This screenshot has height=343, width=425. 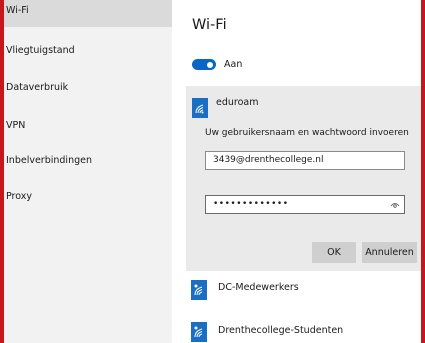 What do you see at coordinates (88, 13) in the screenshot?
I see `sidebar-item-wifi: Wi-Fi` at bounding box center [88, 13].